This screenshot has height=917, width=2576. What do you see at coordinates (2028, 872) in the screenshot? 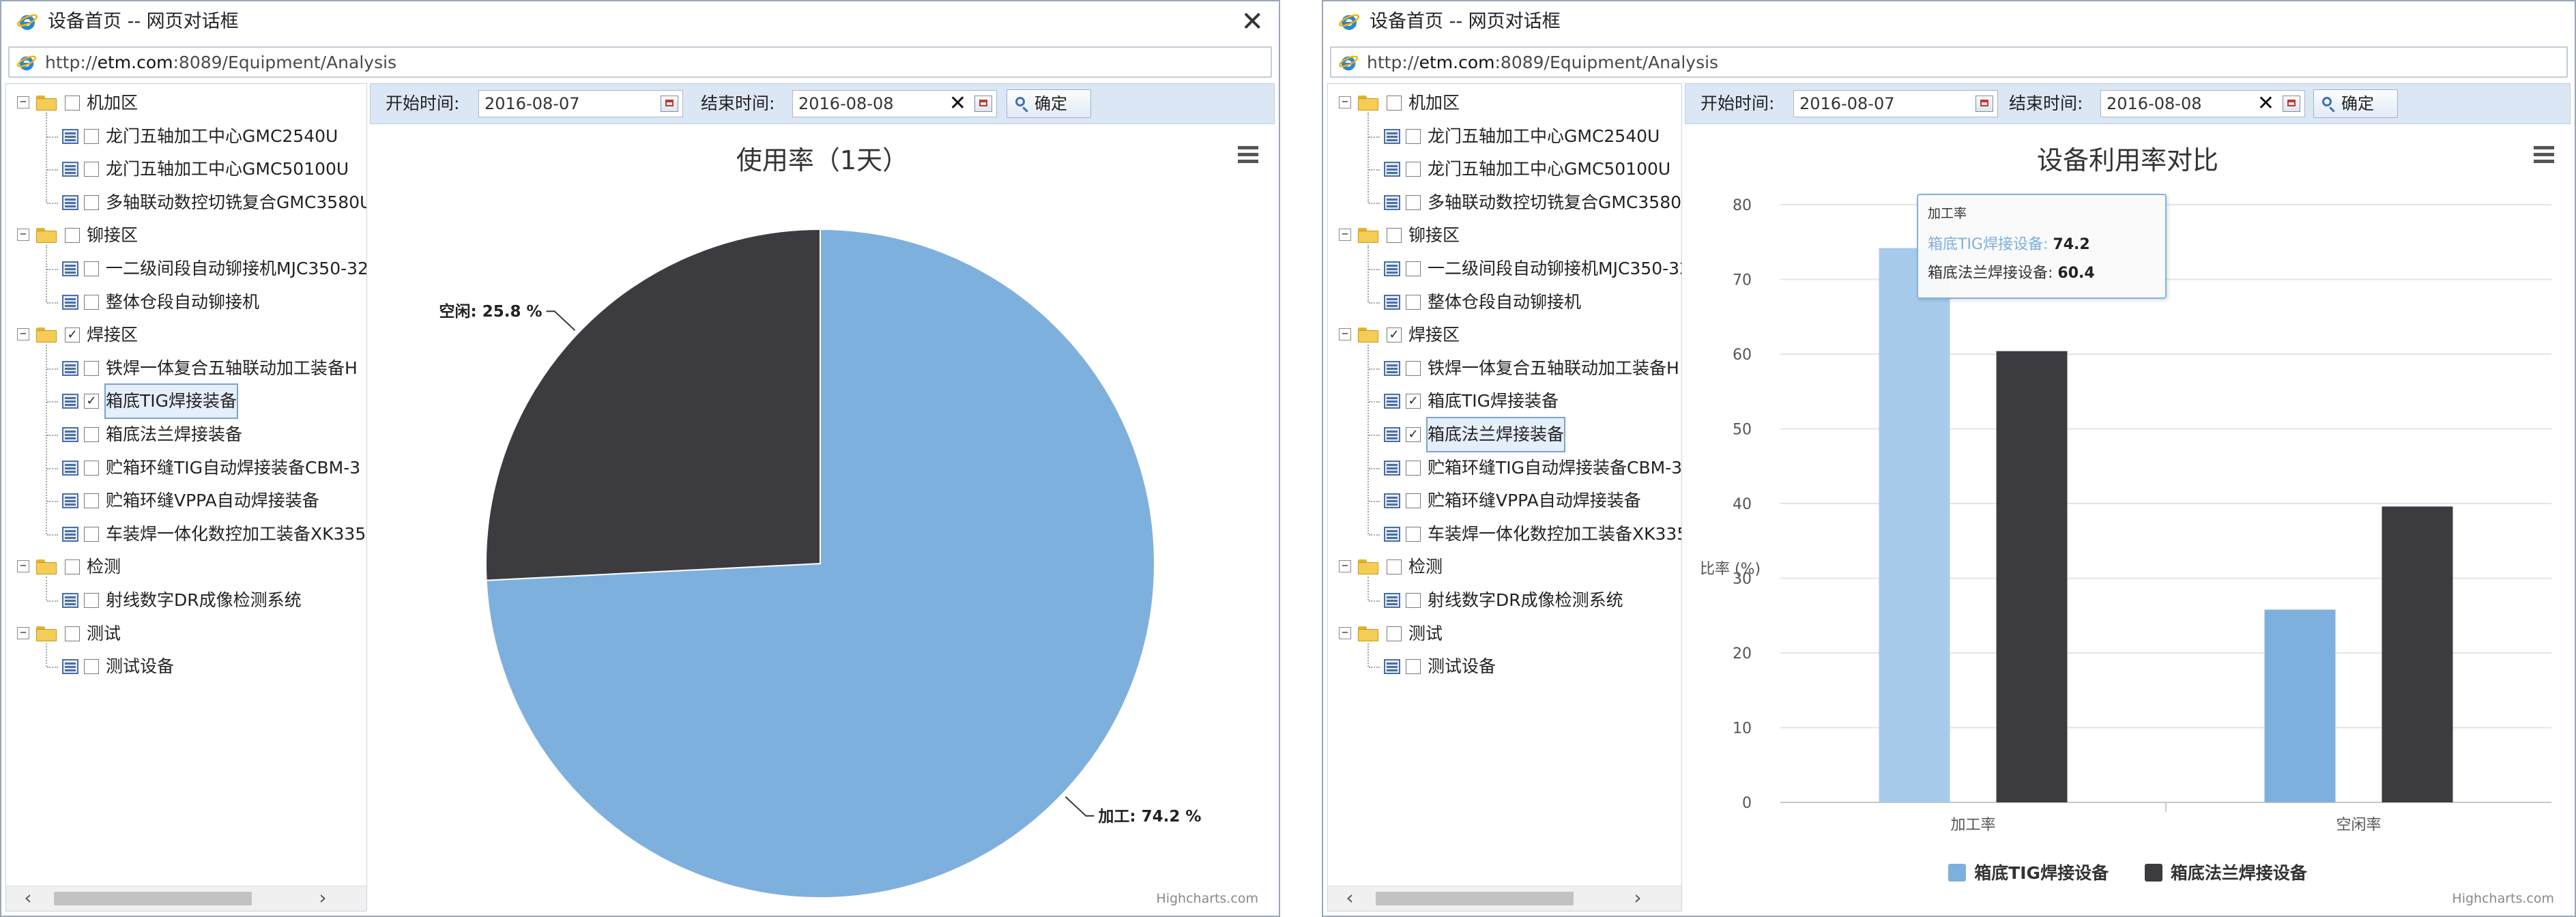
I see `legend-item: 箱底TIG焊接设备` at bounding box center [2028, 872].